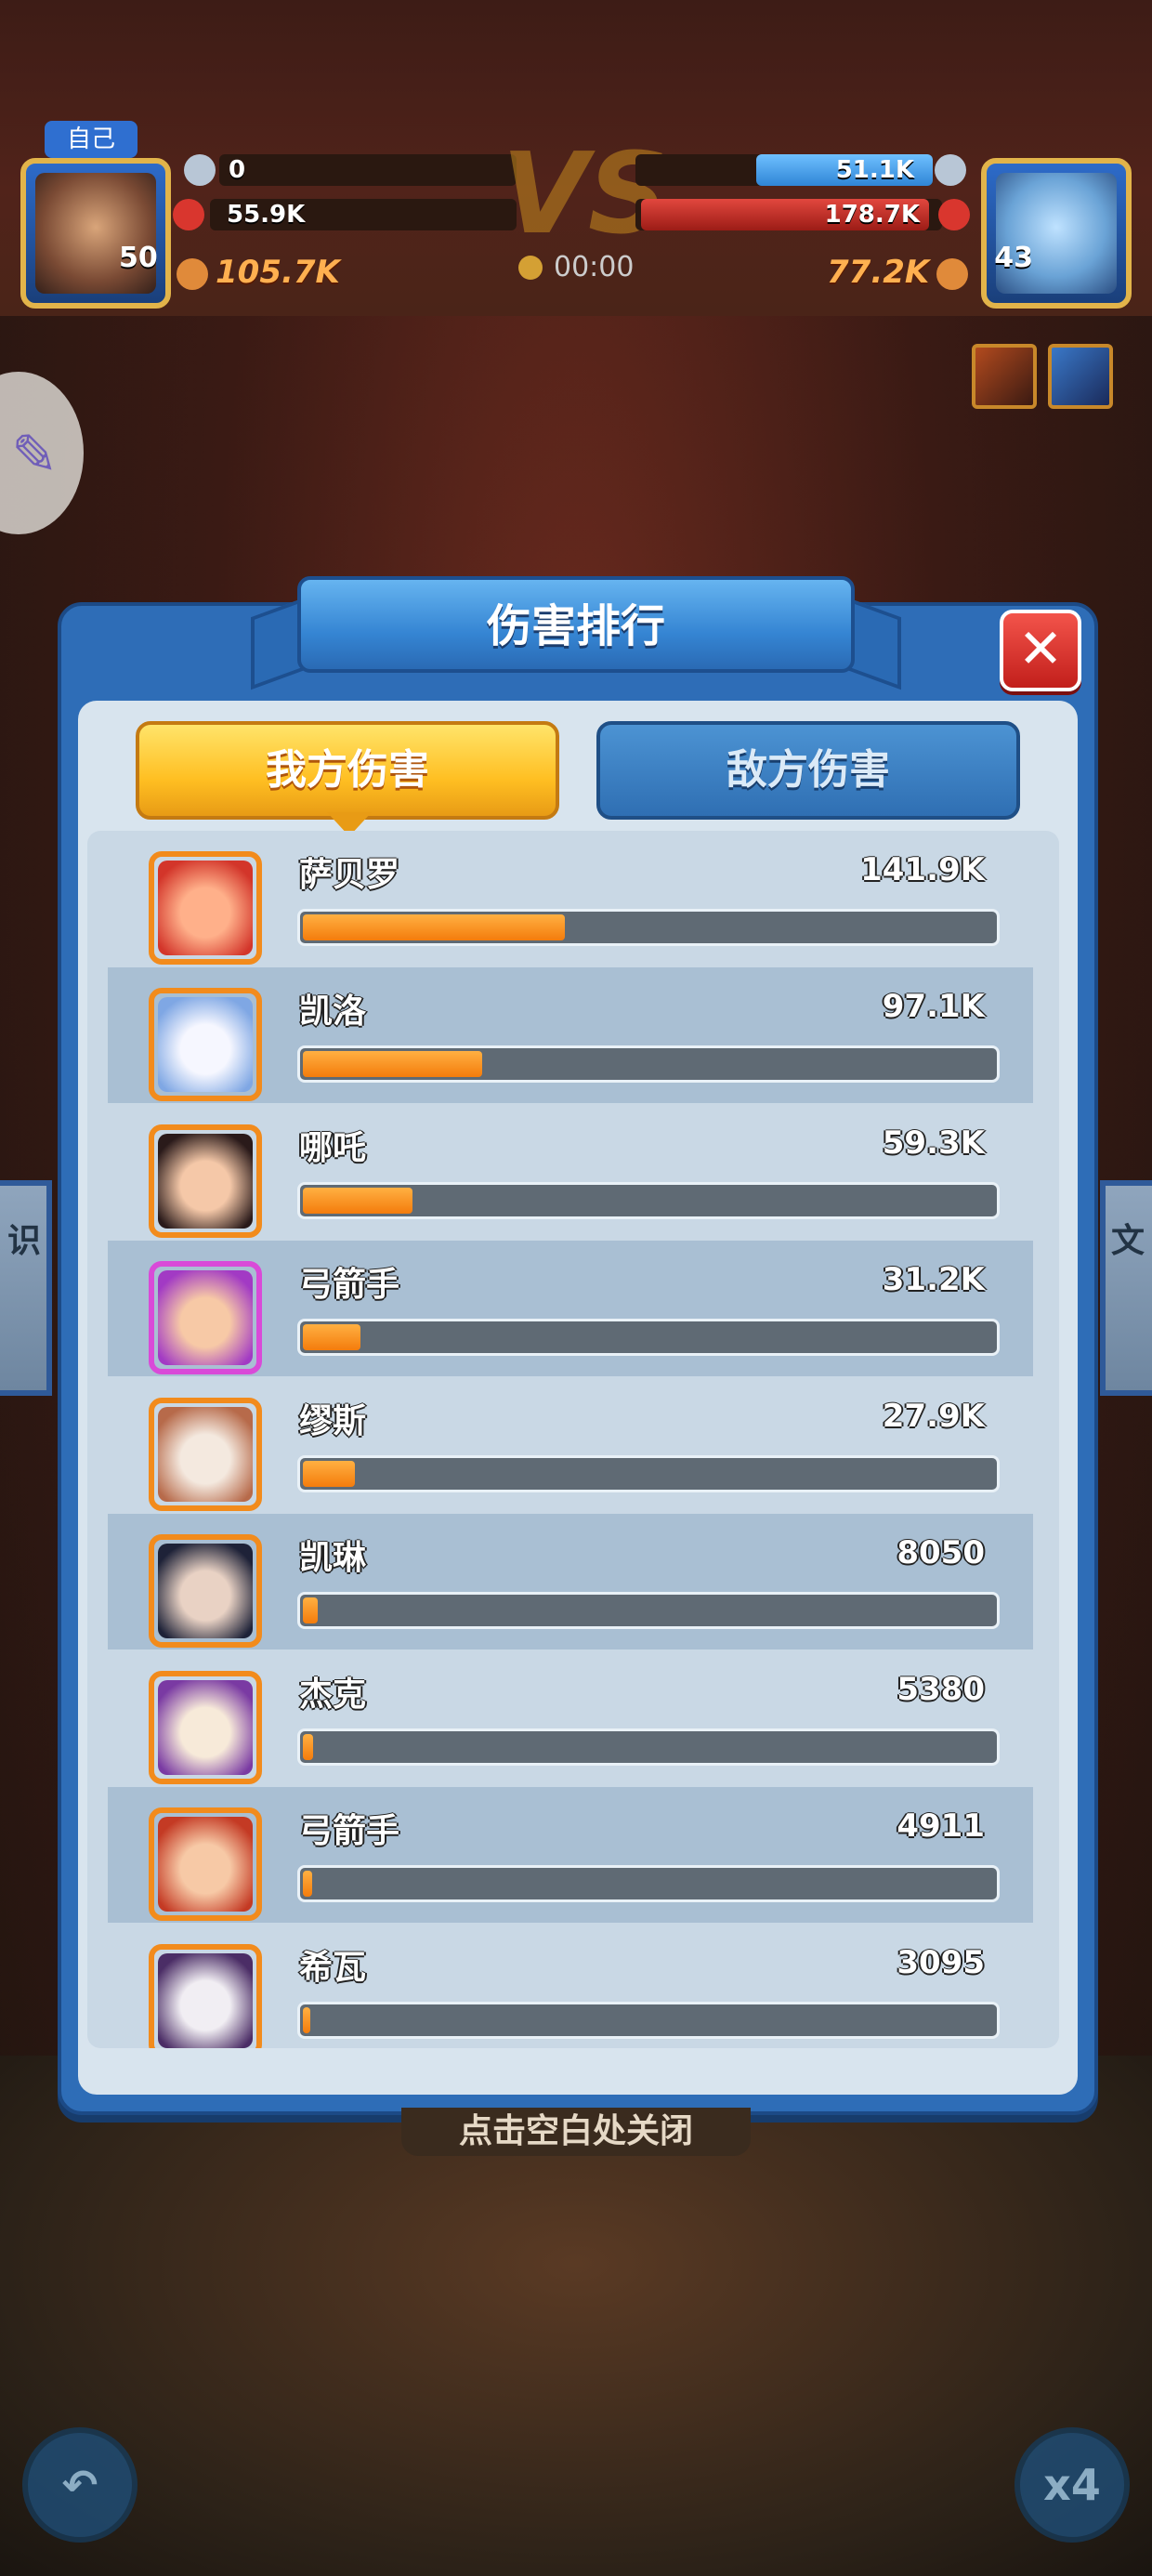 Image resolution: width=1152 pixels, height=2576 pixels. Describe the element at coordinates (788, 214) in the screenshot. I see `enemy-hp-bar: 178.7K` at that location.